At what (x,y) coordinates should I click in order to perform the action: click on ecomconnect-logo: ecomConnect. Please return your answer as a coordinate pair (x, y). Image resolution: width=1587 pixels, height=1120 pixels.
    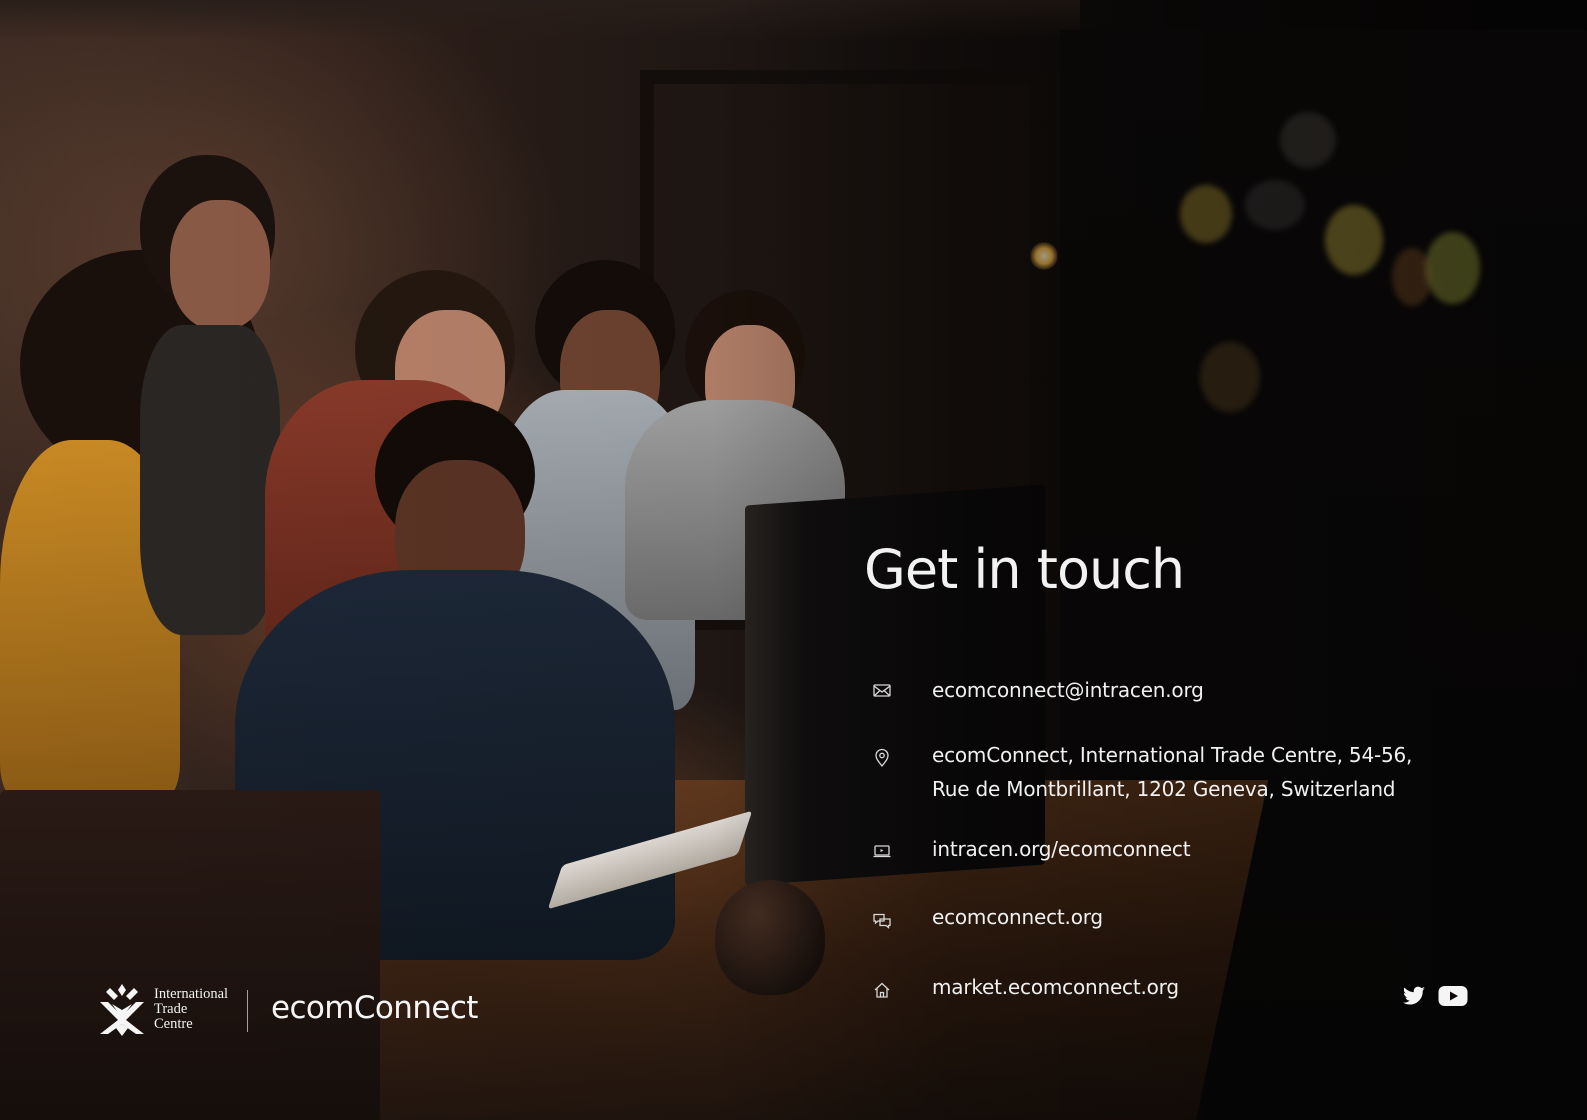
    Looking at the image, I should click on (374, 1008).